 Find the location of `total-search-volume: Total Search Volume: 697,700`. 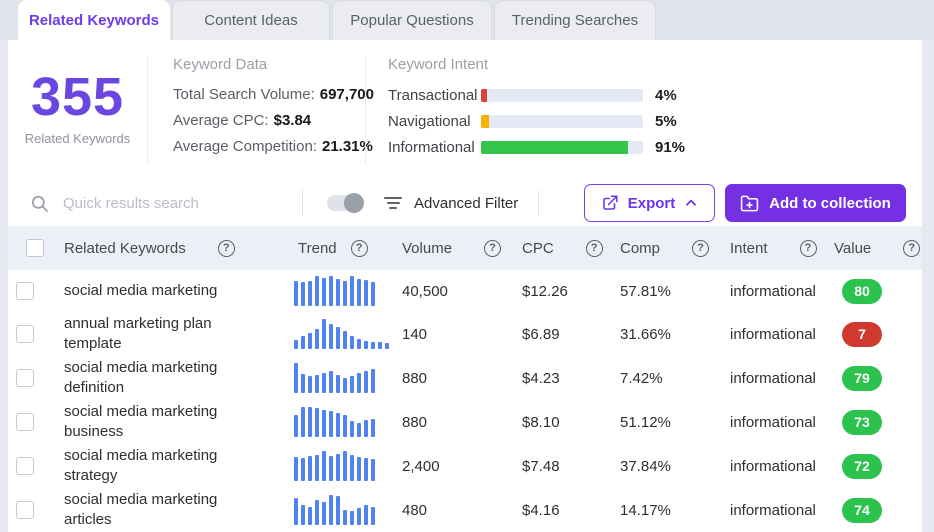

total-search-volume: Total Search Volume: 697,700 is located at coordinates (273, 95).